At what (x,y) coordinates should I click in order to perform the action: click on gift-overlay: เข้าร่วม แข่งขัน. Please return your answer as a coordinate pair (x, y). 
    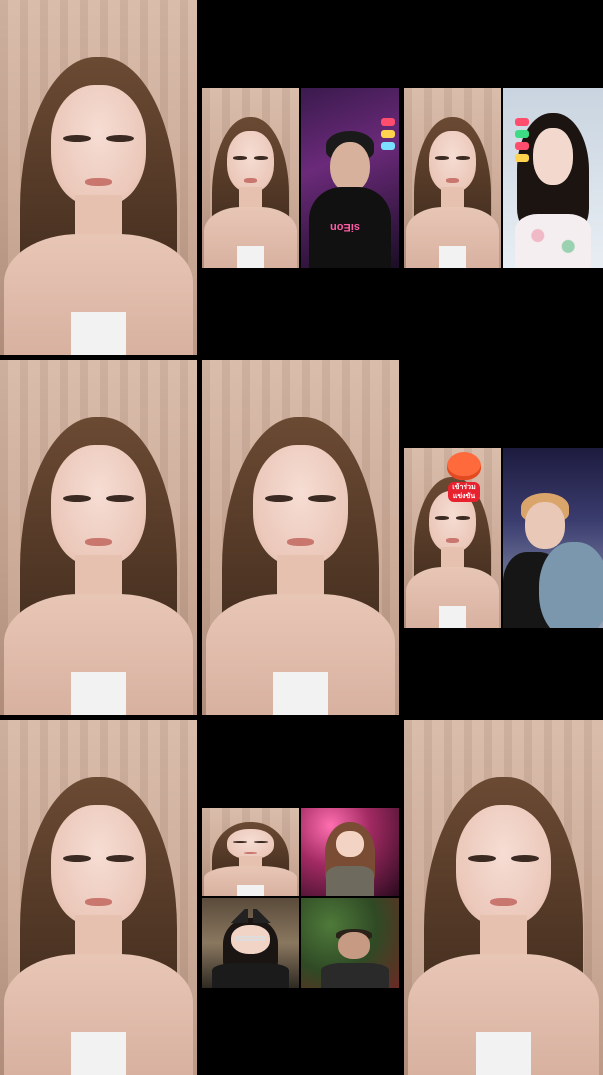
    Looking at the image, I should click on (464, 477).